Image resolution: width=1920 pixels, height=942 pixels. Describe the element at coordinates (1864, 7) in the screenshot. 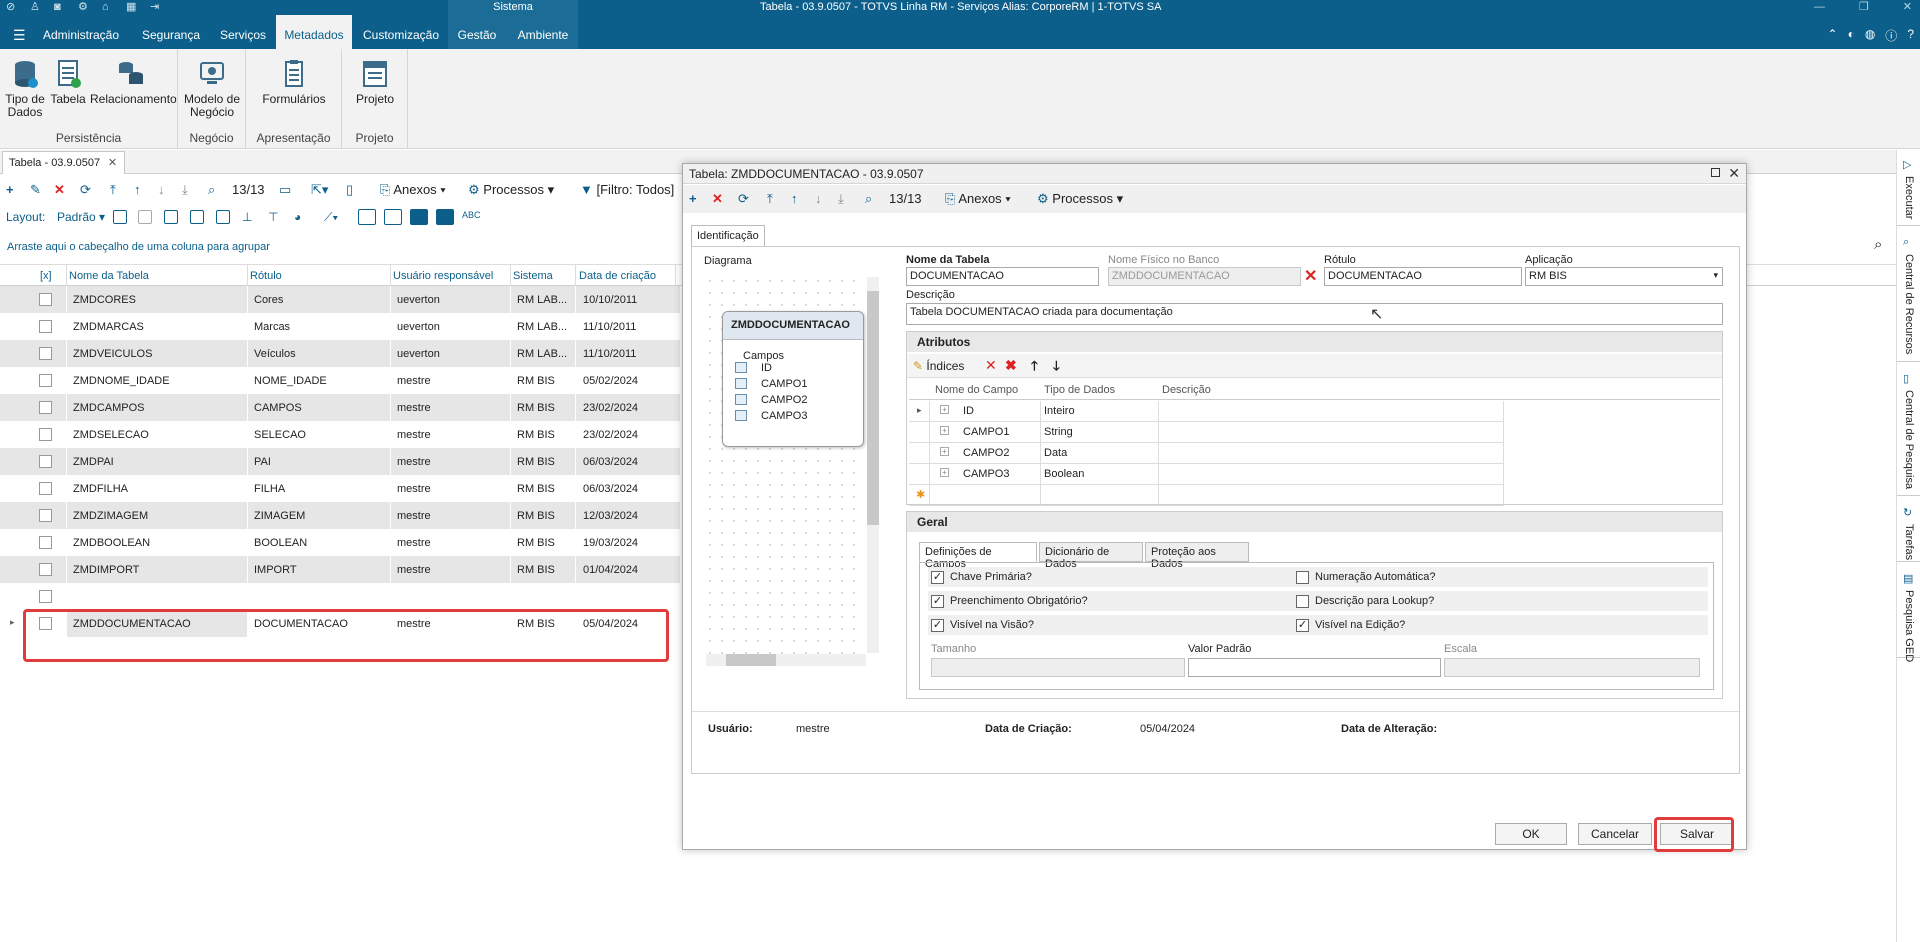

I see `restore-icon: ❐` at that location.